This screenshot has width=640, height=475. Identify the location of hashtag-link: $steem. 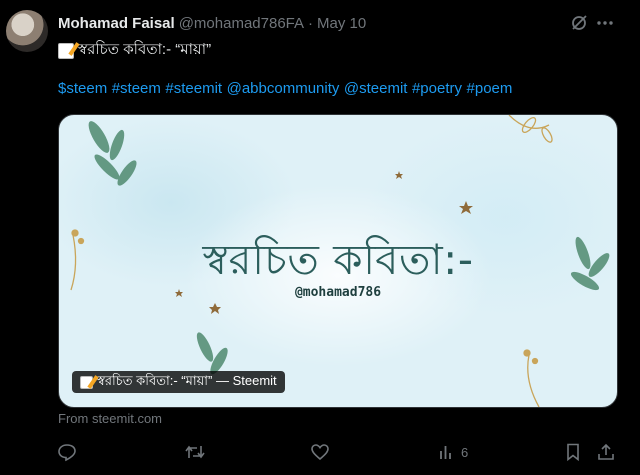
(82, 88).